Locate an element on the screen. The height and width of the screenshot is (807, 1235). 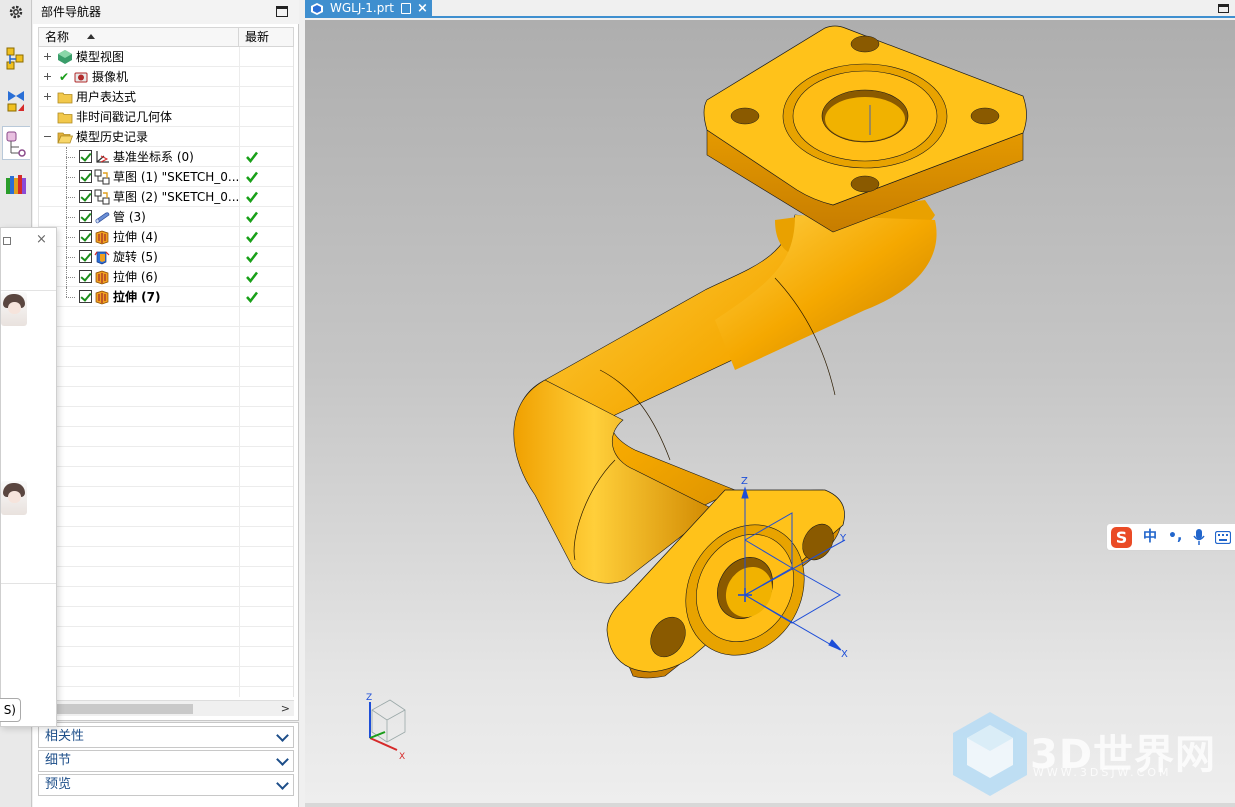
ime-toolbar: S 中 •, is located at coordinates (1170, 537).